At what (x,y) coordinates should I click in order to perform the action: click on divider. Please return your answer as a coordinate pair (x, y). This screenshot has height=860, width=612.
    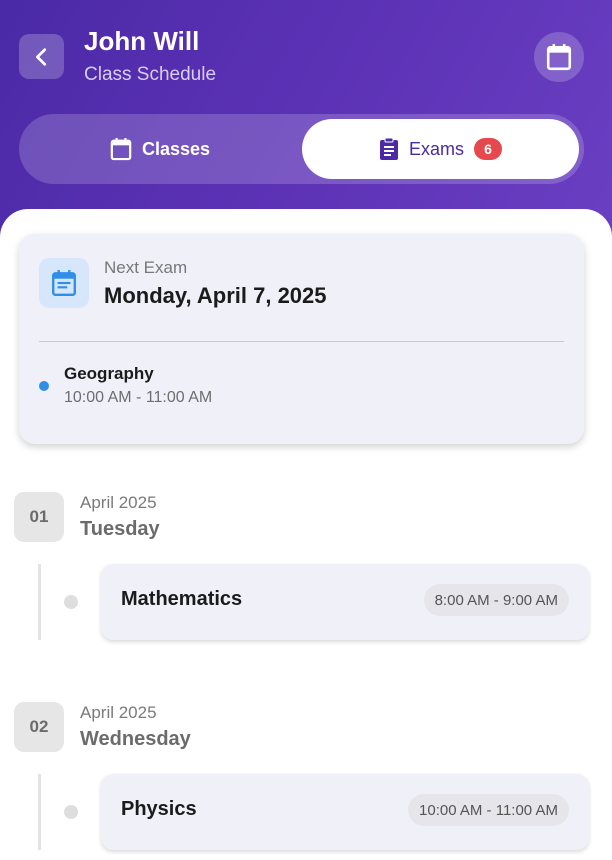
    Looking at the image, I should click on (301, 341).